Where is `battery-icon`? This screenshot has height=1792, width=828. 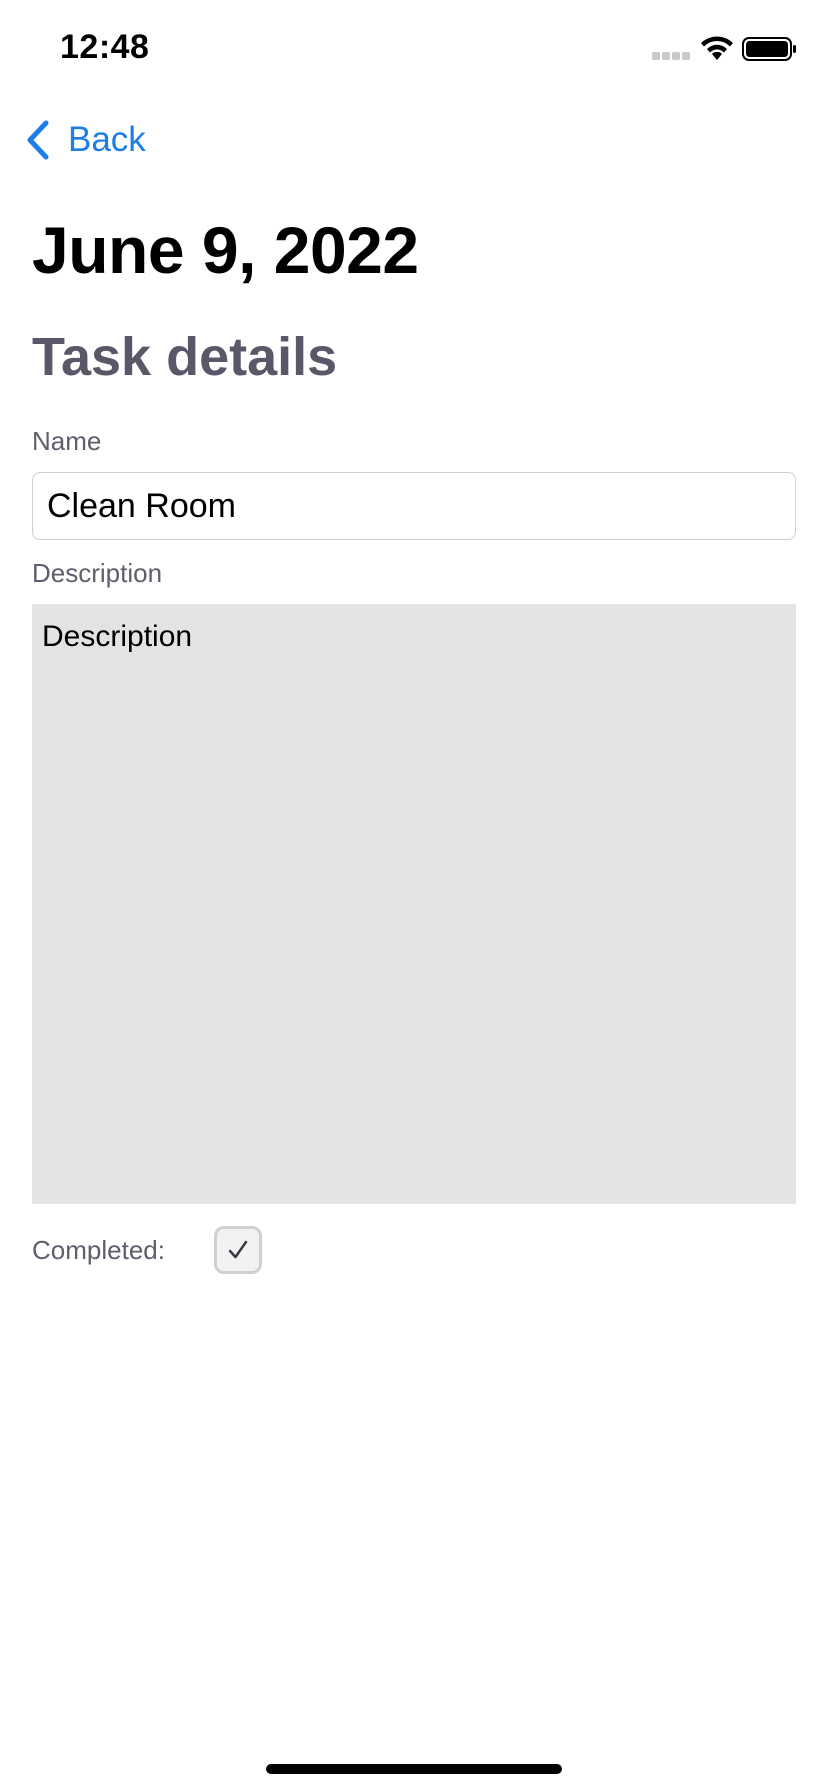
battery-icon is located at coordinates (769, 49).